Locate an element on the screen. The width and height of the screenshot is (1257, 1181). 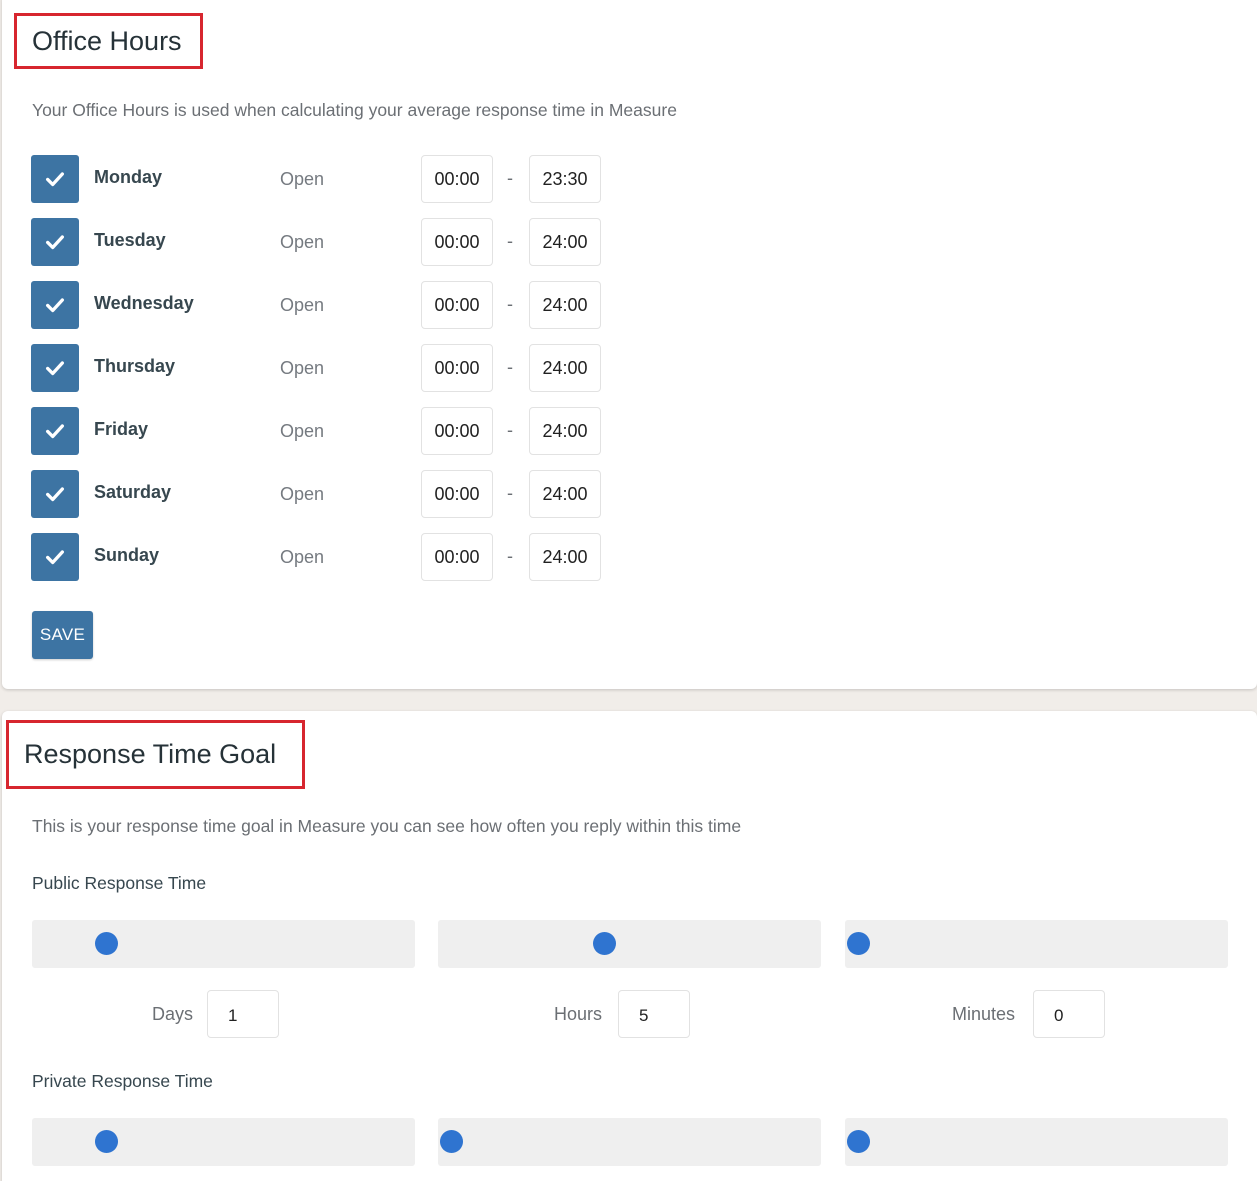
office-hours-title: Office Hours is located at coordinates (107, 40).